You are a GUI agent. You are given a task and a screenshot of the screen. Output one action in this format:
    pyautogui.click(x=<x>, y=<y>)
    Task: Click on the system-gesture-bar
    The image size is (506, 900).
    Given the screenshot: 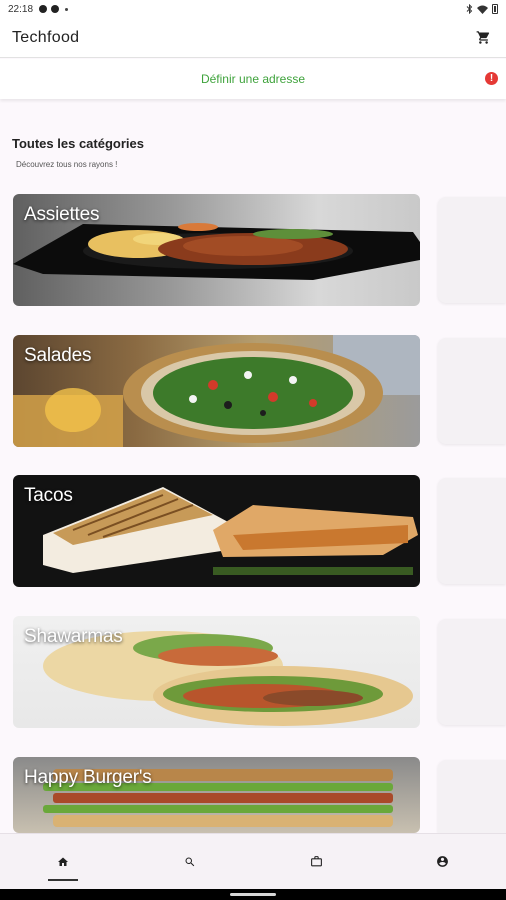 What is the action you would take?
    pyautogui.click(x=253, y=894)
    